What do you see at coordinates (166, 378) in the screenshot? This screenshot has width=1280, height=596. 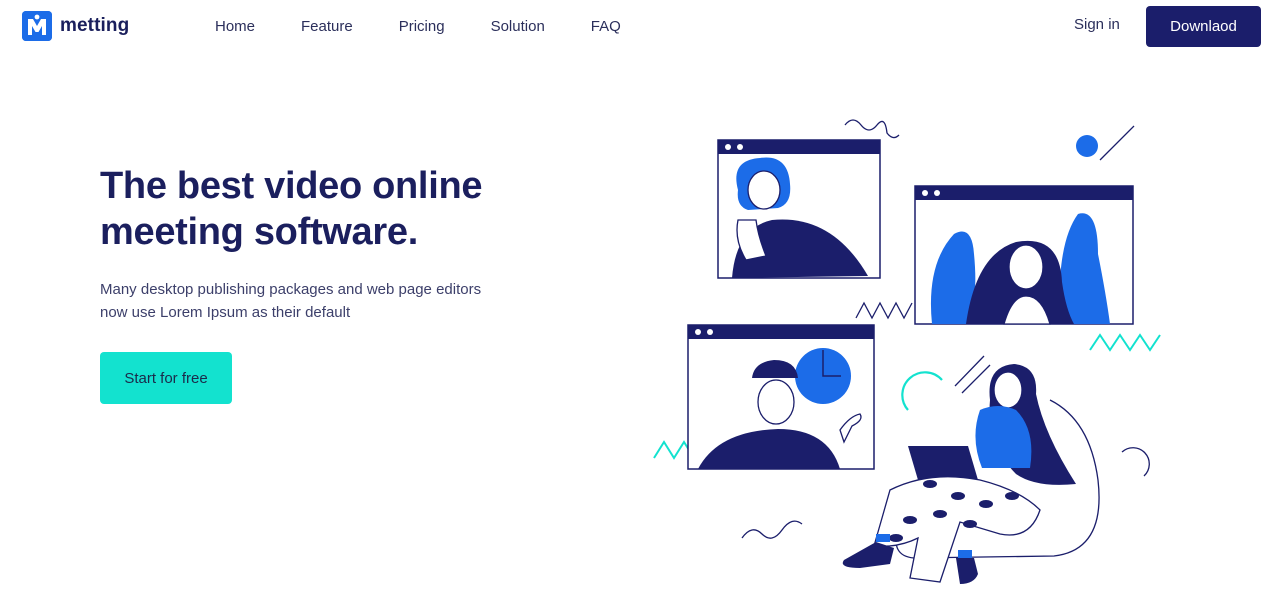 I see `start-for-free-button: Start for free` at bounding box center [166, 378].